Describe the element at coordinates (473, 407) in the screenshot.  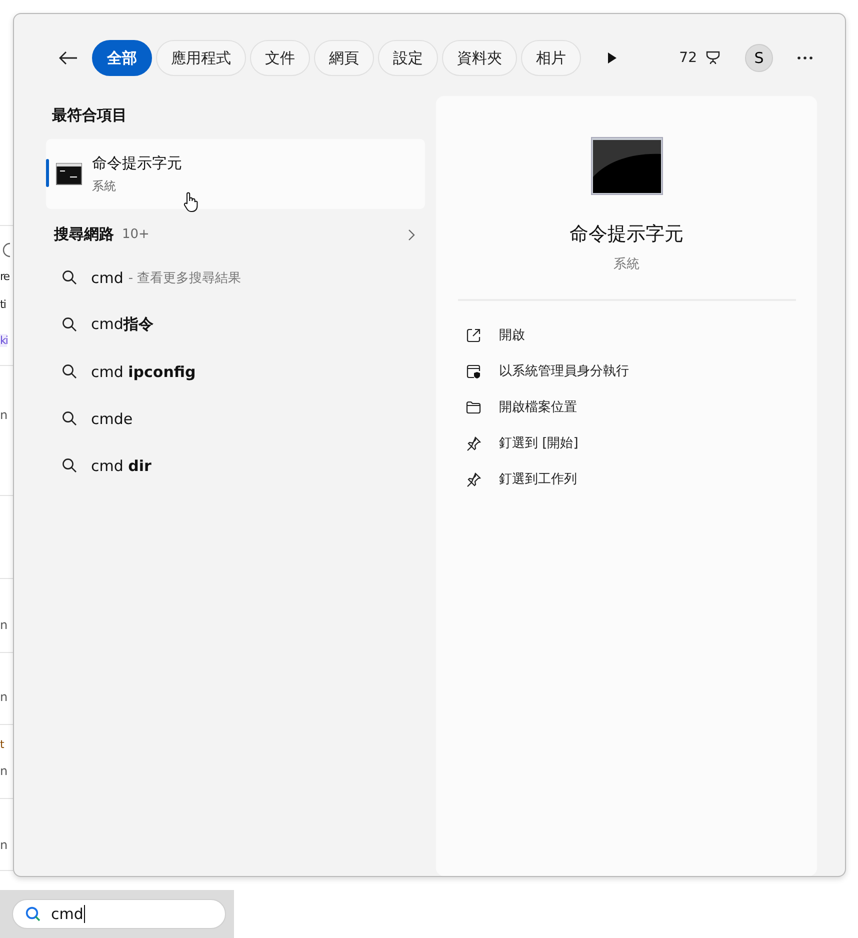
I see `folder-icon` at that location.